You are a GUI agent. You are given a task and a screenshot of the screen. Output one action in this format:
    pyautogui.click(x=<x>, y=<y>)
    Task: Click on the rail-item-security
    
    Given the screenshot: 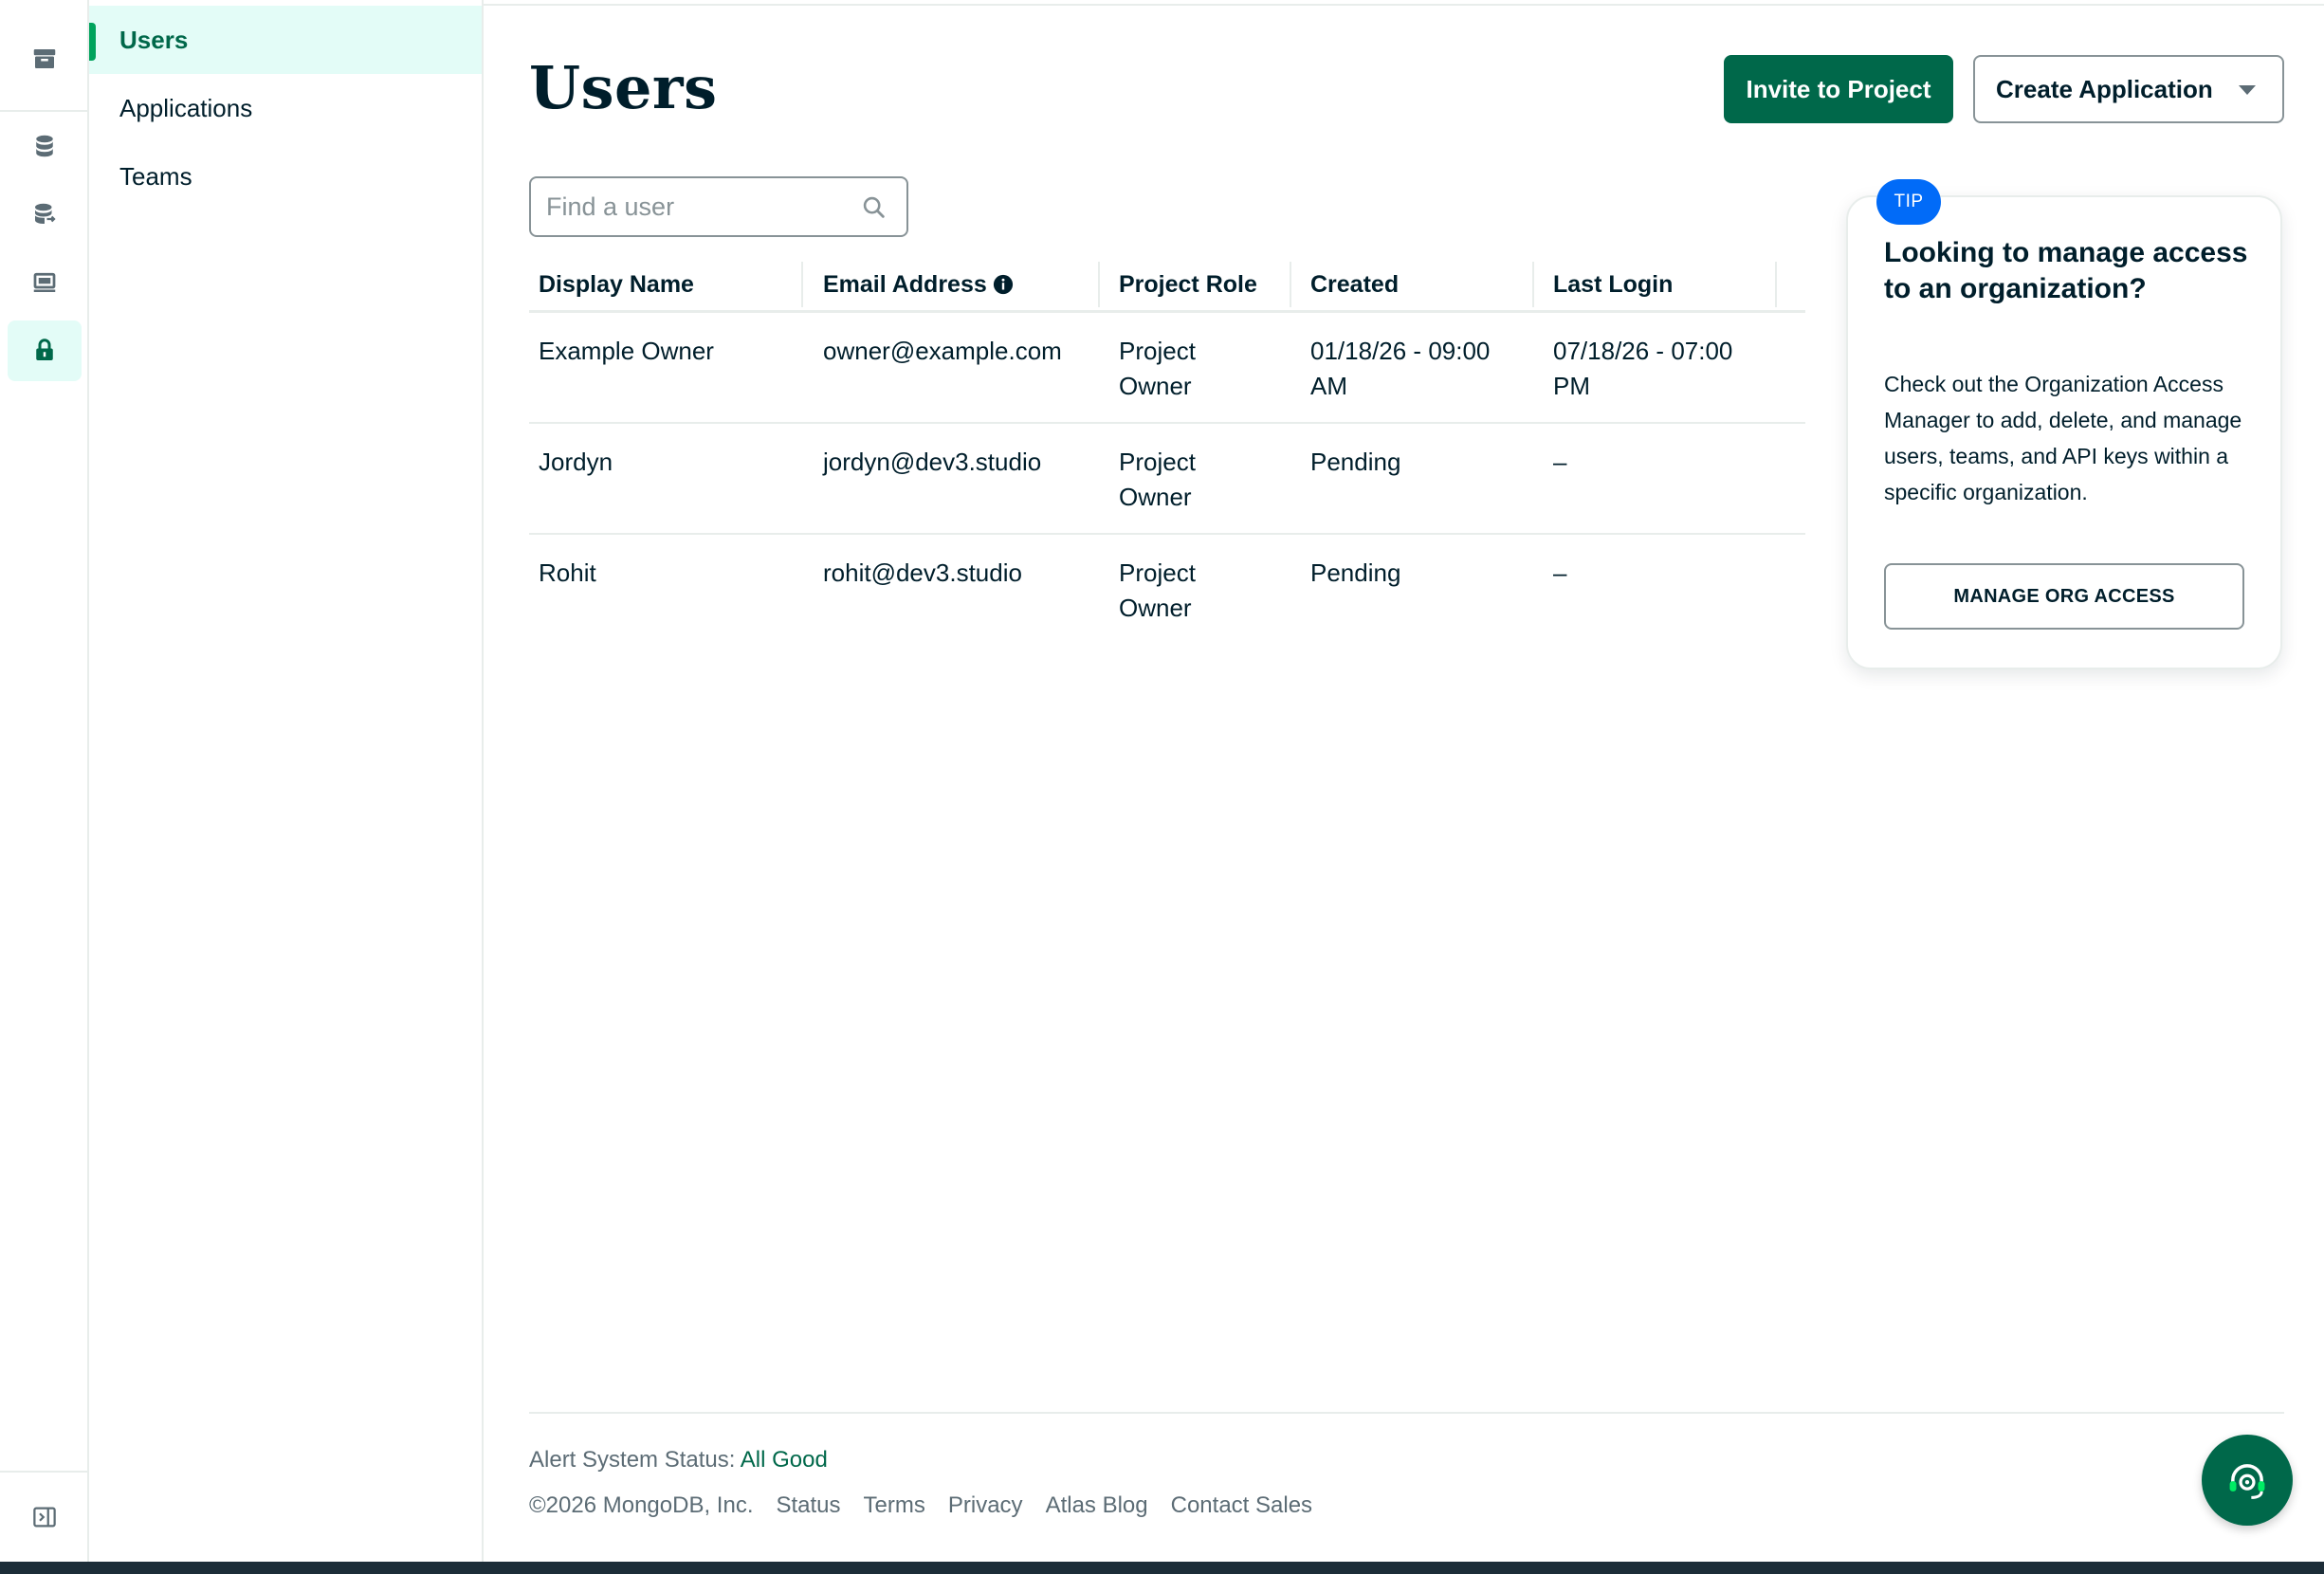 What is the action you would take?
    pyautogui.click(x=45, y=350)
    